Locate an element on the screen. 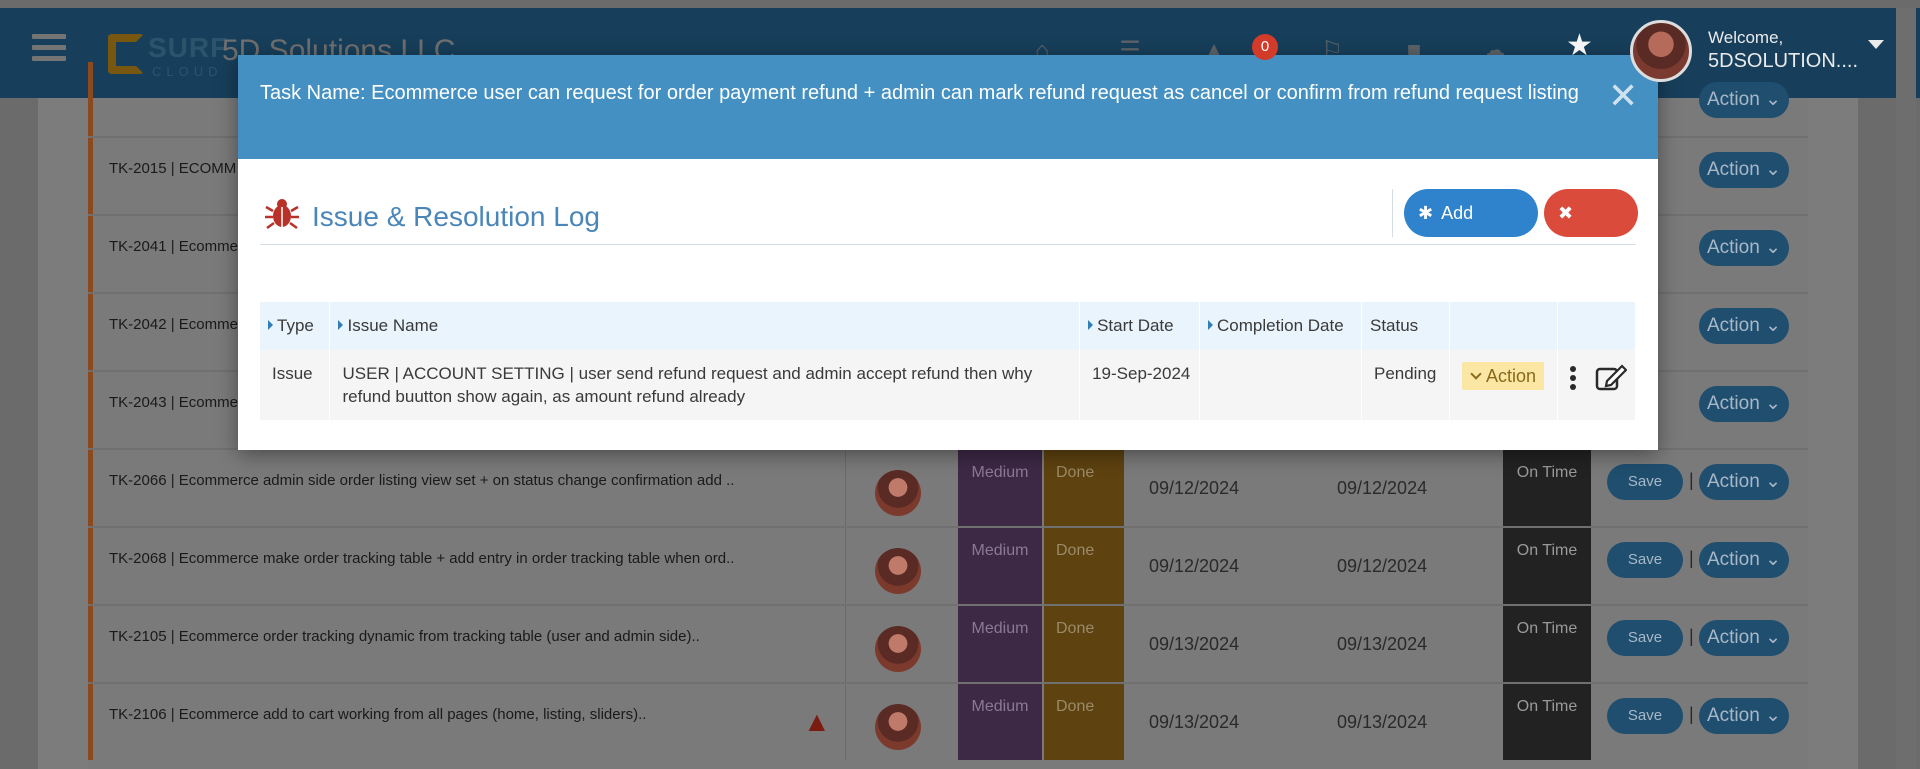  task-name: TK-2041 | Ecommerce is located at coordinates (184, 246).